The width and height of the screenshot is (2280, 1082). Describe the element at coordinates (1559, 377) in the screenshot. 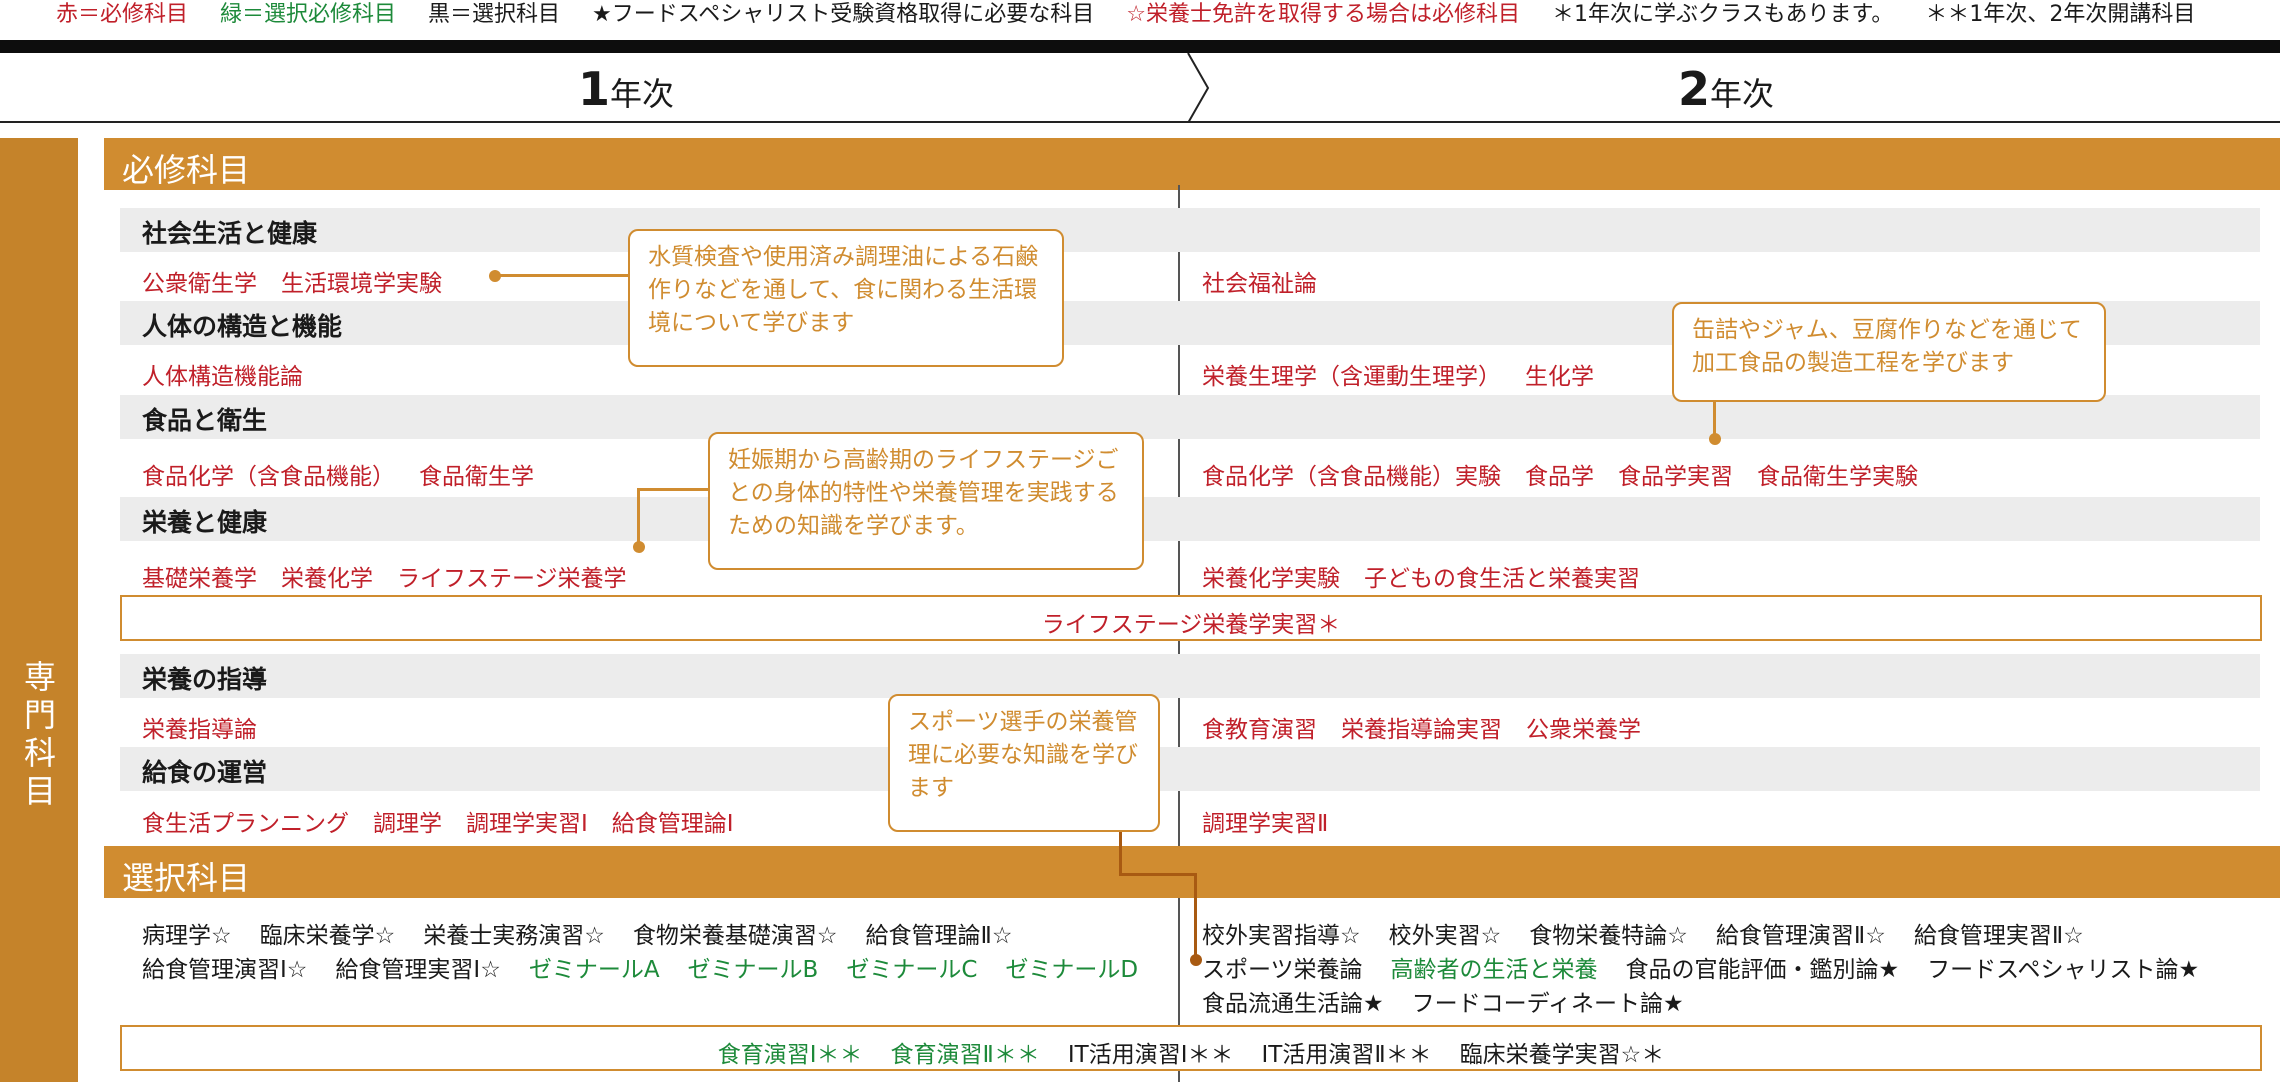

I see `subject-item: 生化学` at that location.